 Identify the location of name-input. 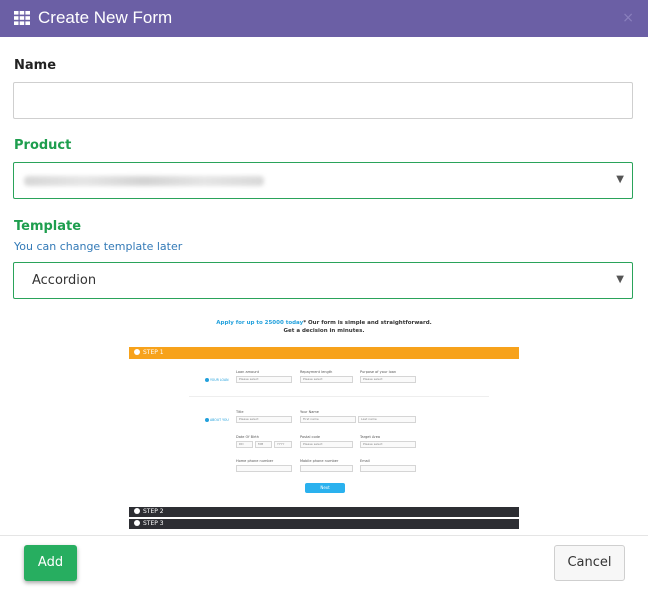
(323, 100).